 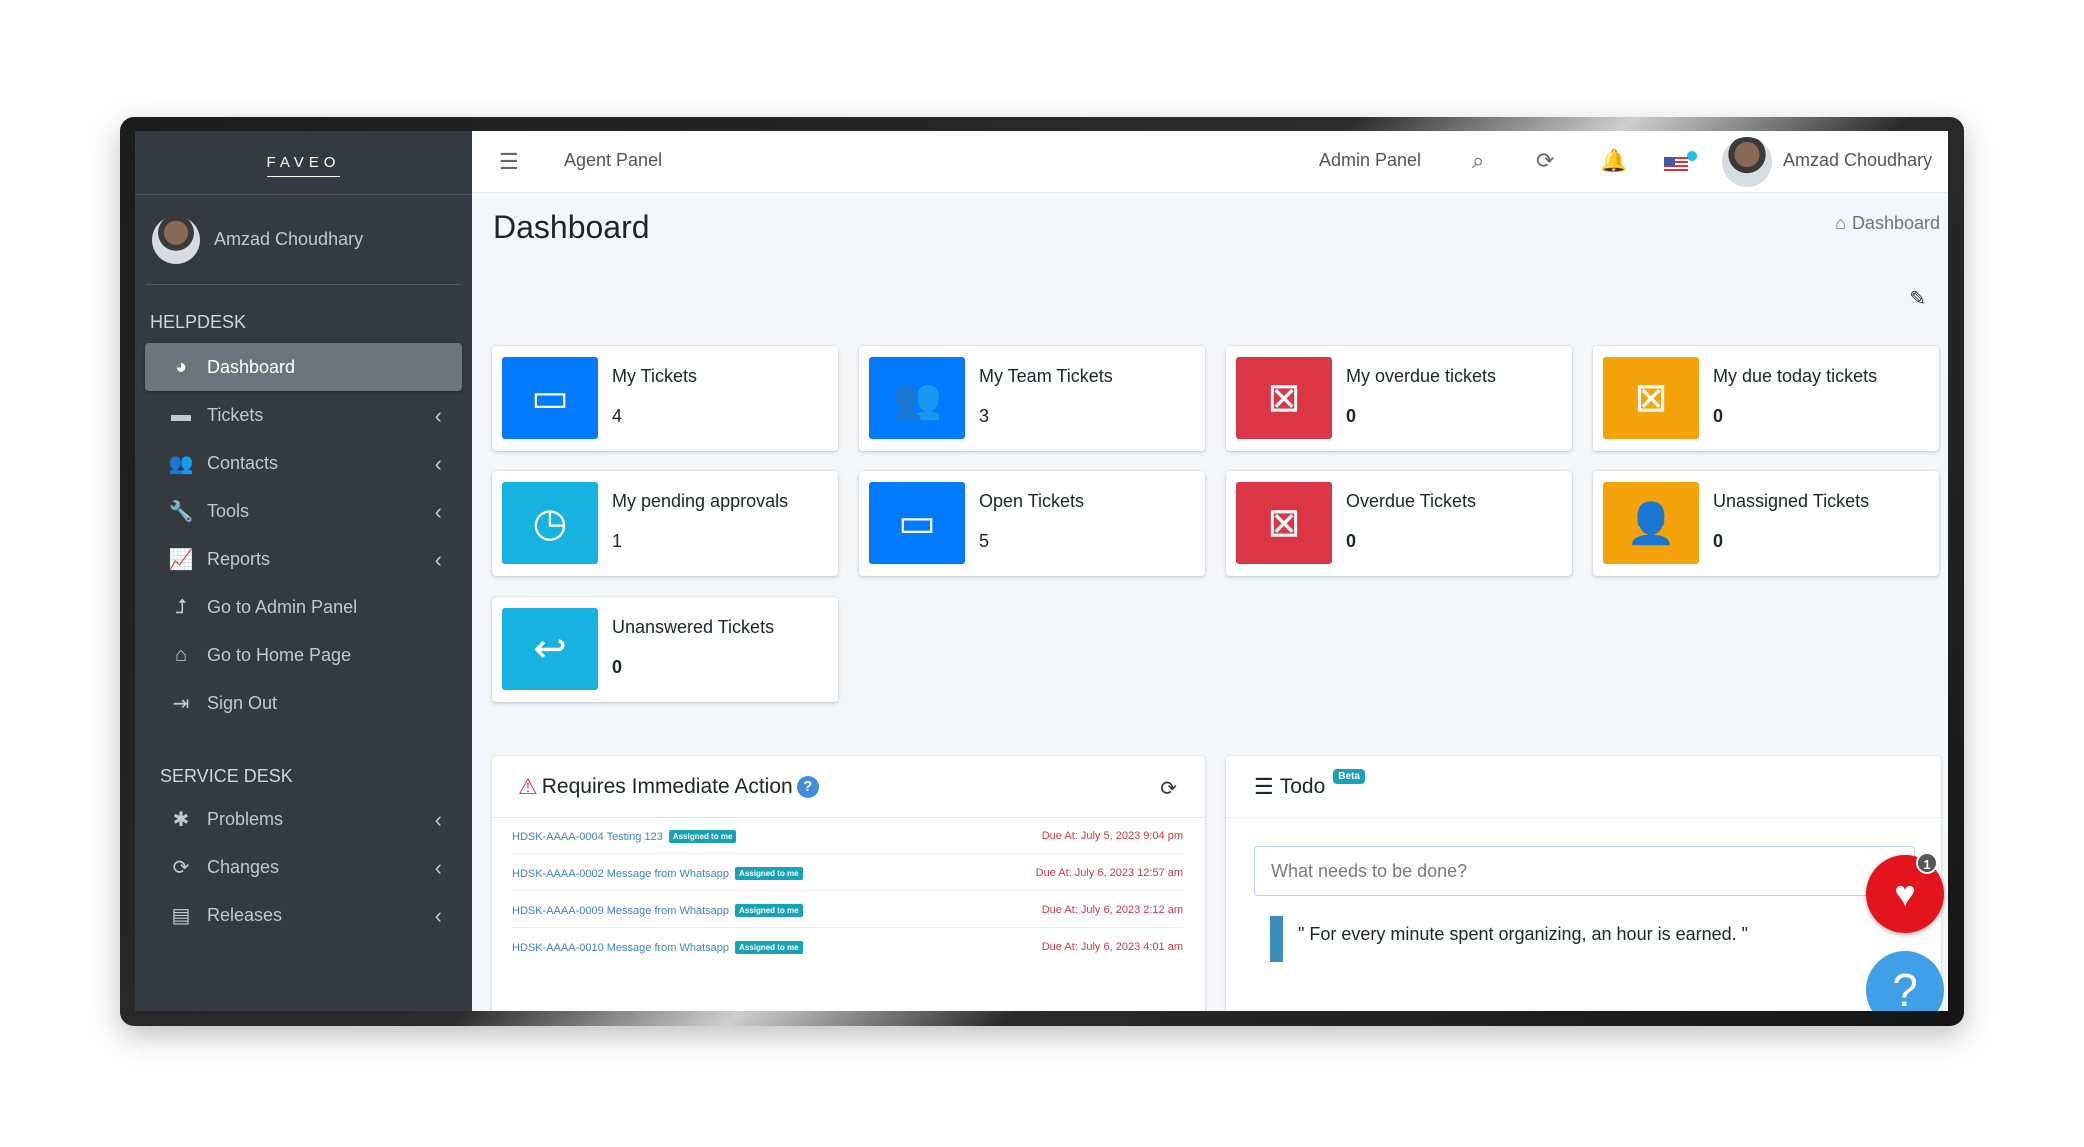 What do you see at coordinates (1411, 501) in the screenshot?
I see `card-label: Overdue Tickets` at bounding box center [1411, 501].